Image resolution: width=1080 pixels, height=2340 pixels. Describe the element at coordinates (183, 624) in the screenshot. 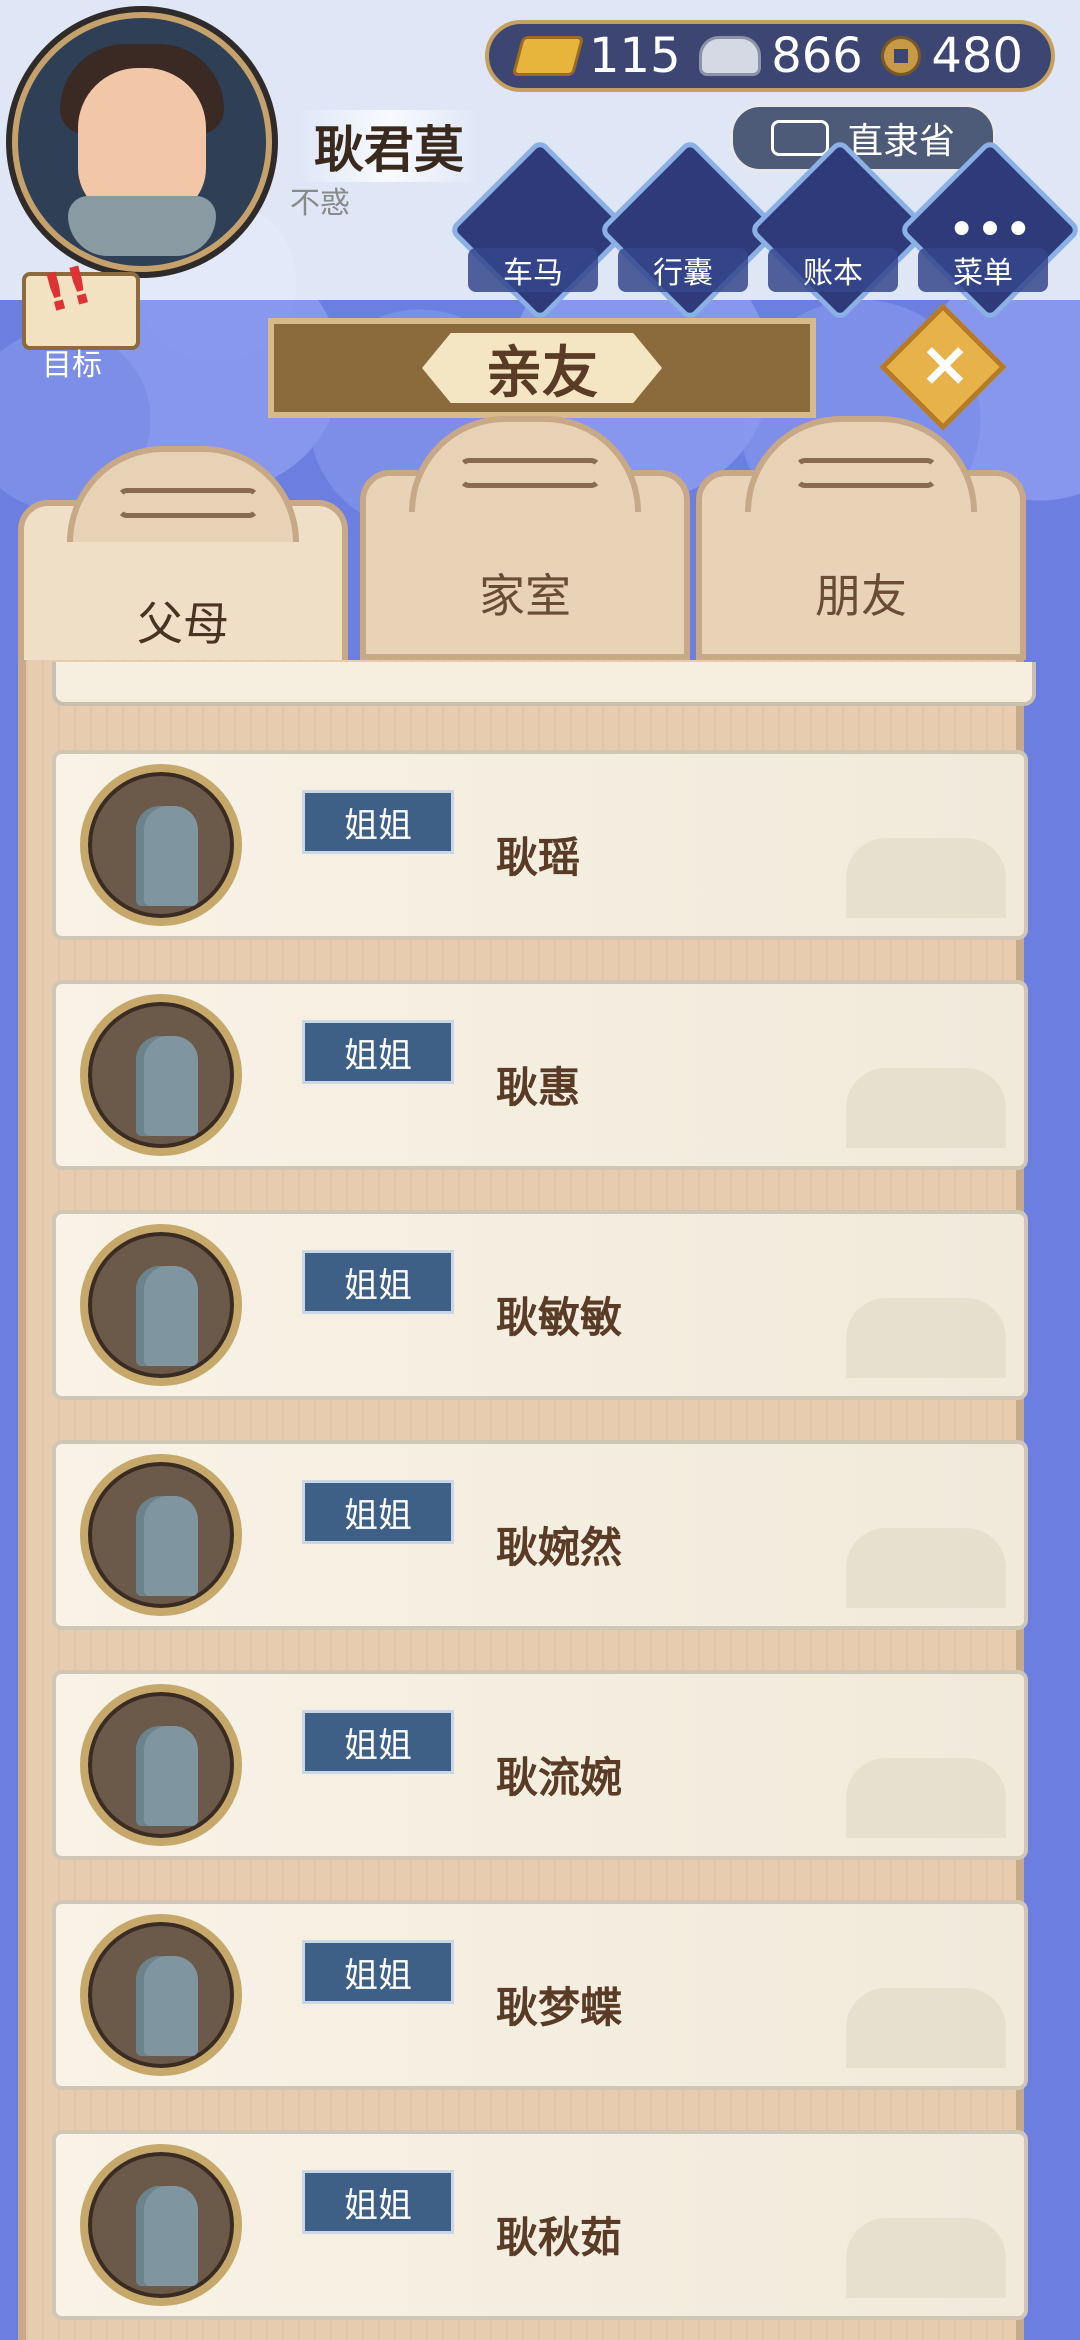

I see `tab-parents-label: 父母` at that location.